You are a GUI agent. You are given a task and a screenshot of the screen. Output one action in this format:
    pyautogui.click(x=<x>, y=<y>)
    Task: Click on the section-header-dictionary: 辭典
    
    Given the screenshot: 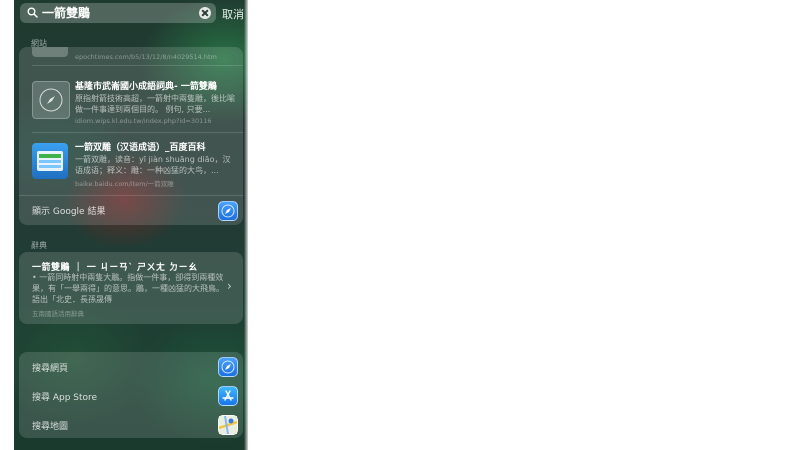 What is the action you would take?
    pyautogui.click(x=39, y=245)
    